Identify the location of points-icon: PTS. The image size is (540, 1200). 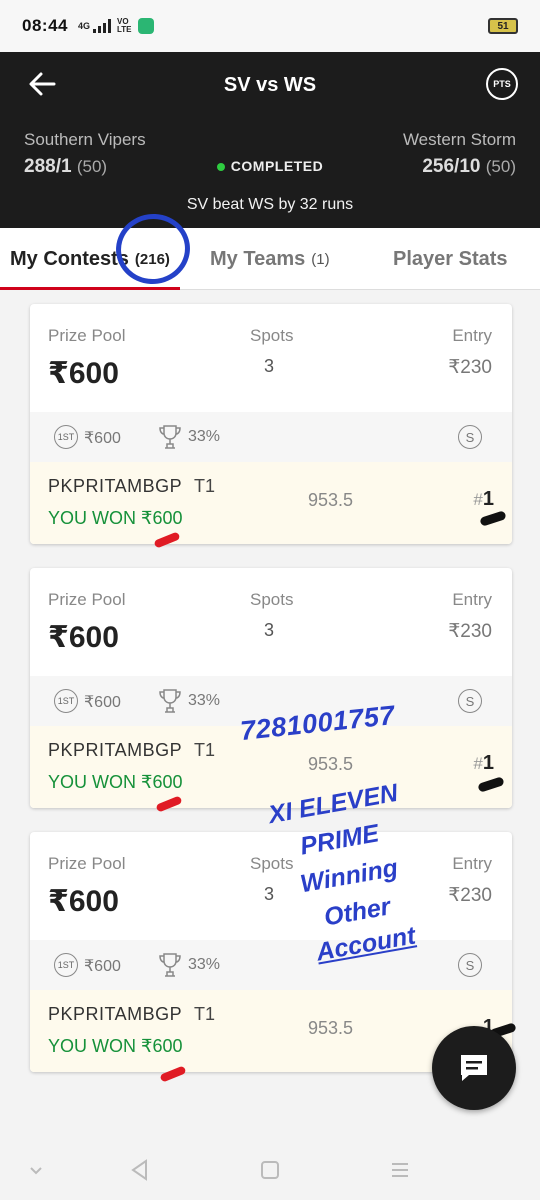
(502, 84).